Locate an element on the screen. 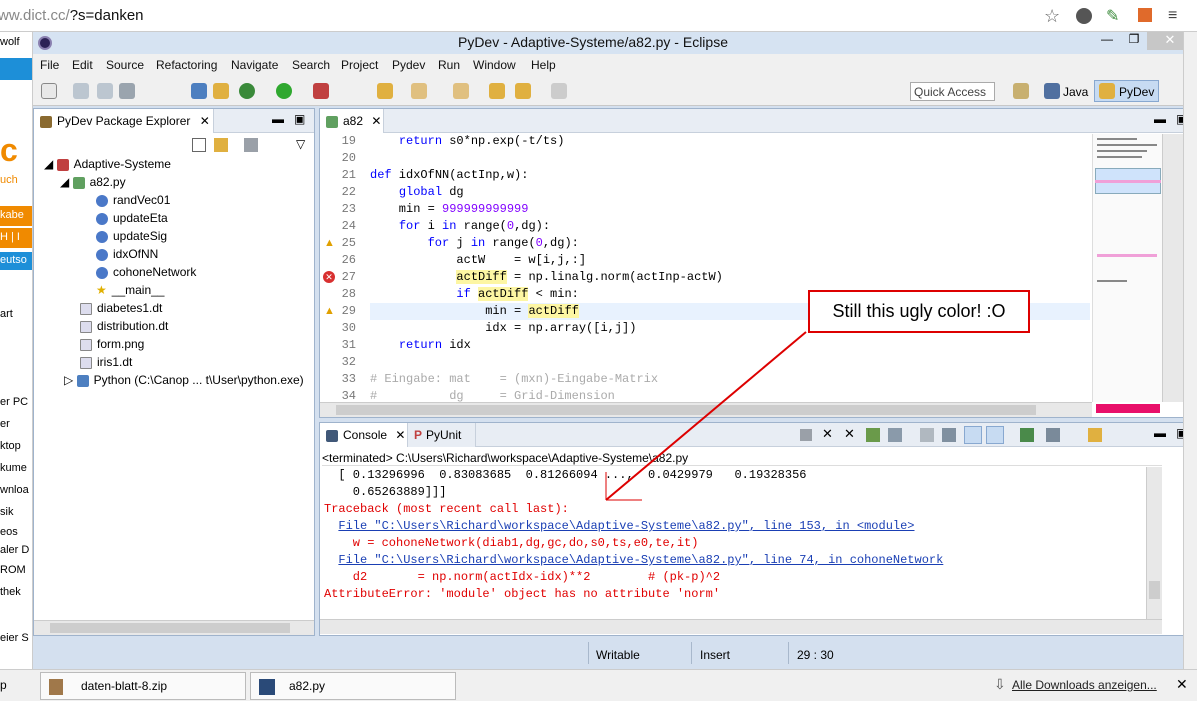 The width and height of the screenshot is (1197, 701). download-filename: daten-blatt-8.zip is located at coordinates (124, 686).